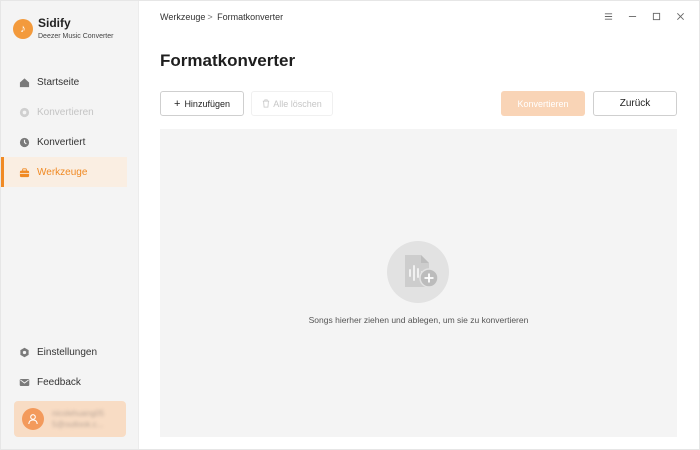  What do you see at coordinates (635, 103) in the screenshot?
I see `back-button: Zurück` at bounding box center [635, 103].